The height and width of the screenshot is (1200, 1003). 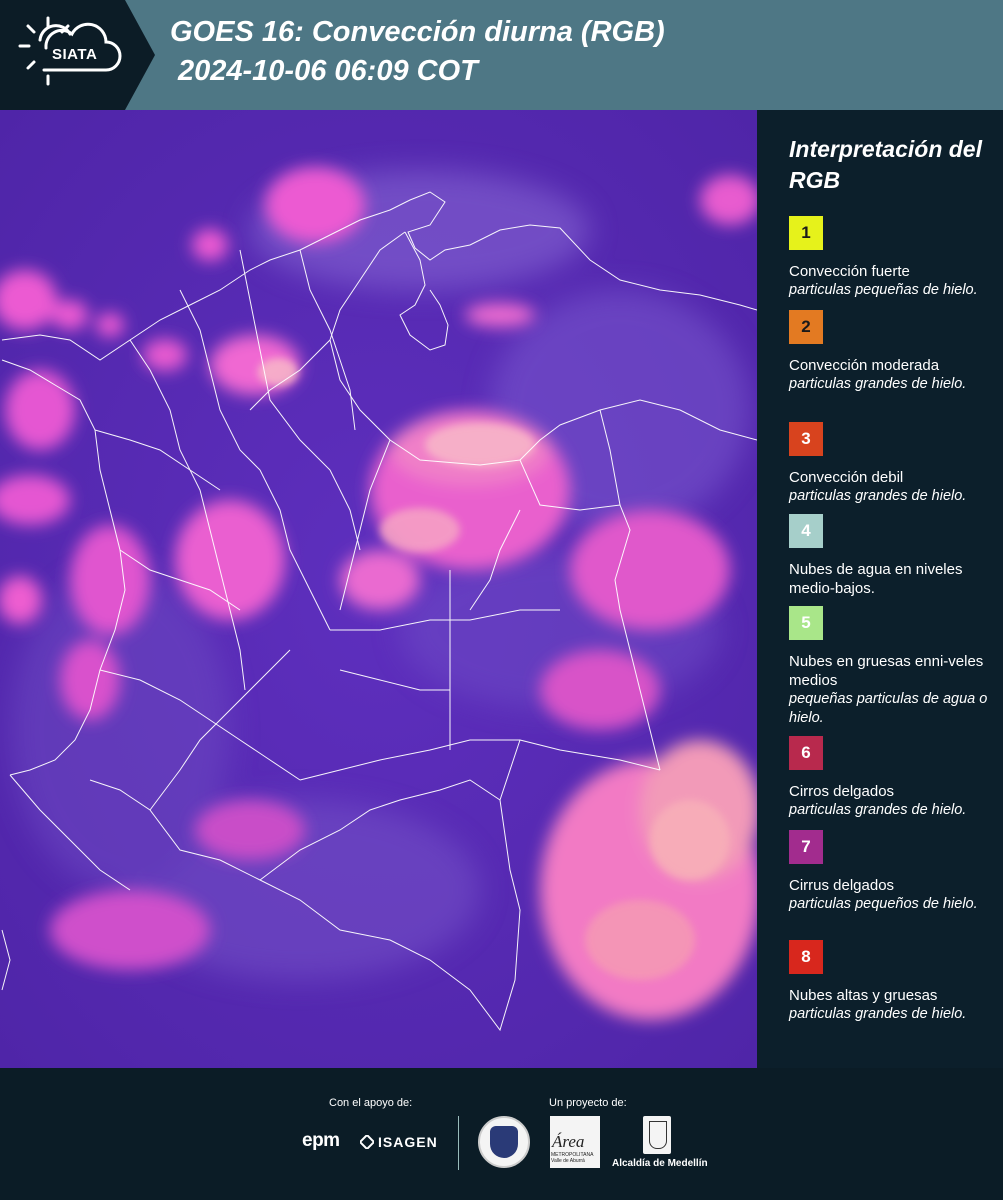 I want to click on legend-label: Nubes en gruesas enni-veles medios, so click(x=886, y=671).